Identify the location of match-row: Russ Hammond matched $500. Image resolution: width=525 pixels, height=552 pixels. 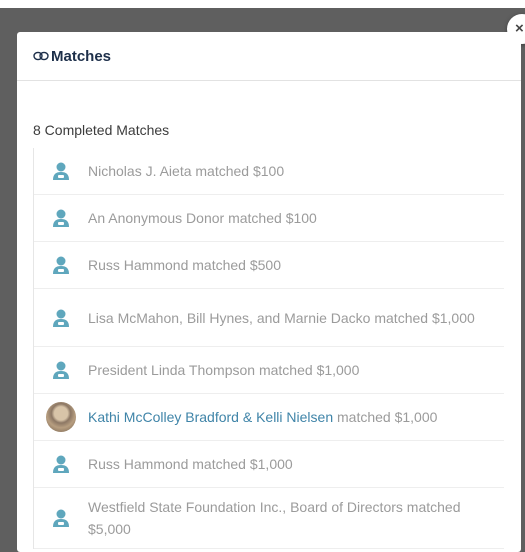
(269, 265).